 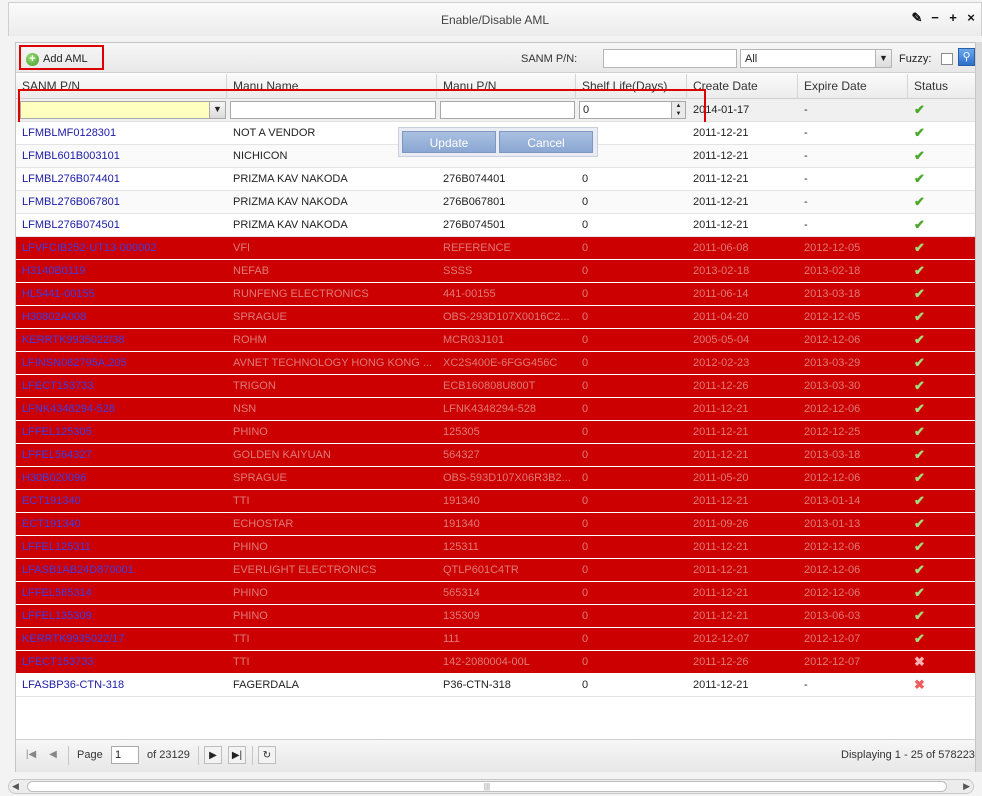 What do you see at coordinates (816, 58) in the screenshot?
I see `filter-select: All ▼` at bounding box center [816, 58].